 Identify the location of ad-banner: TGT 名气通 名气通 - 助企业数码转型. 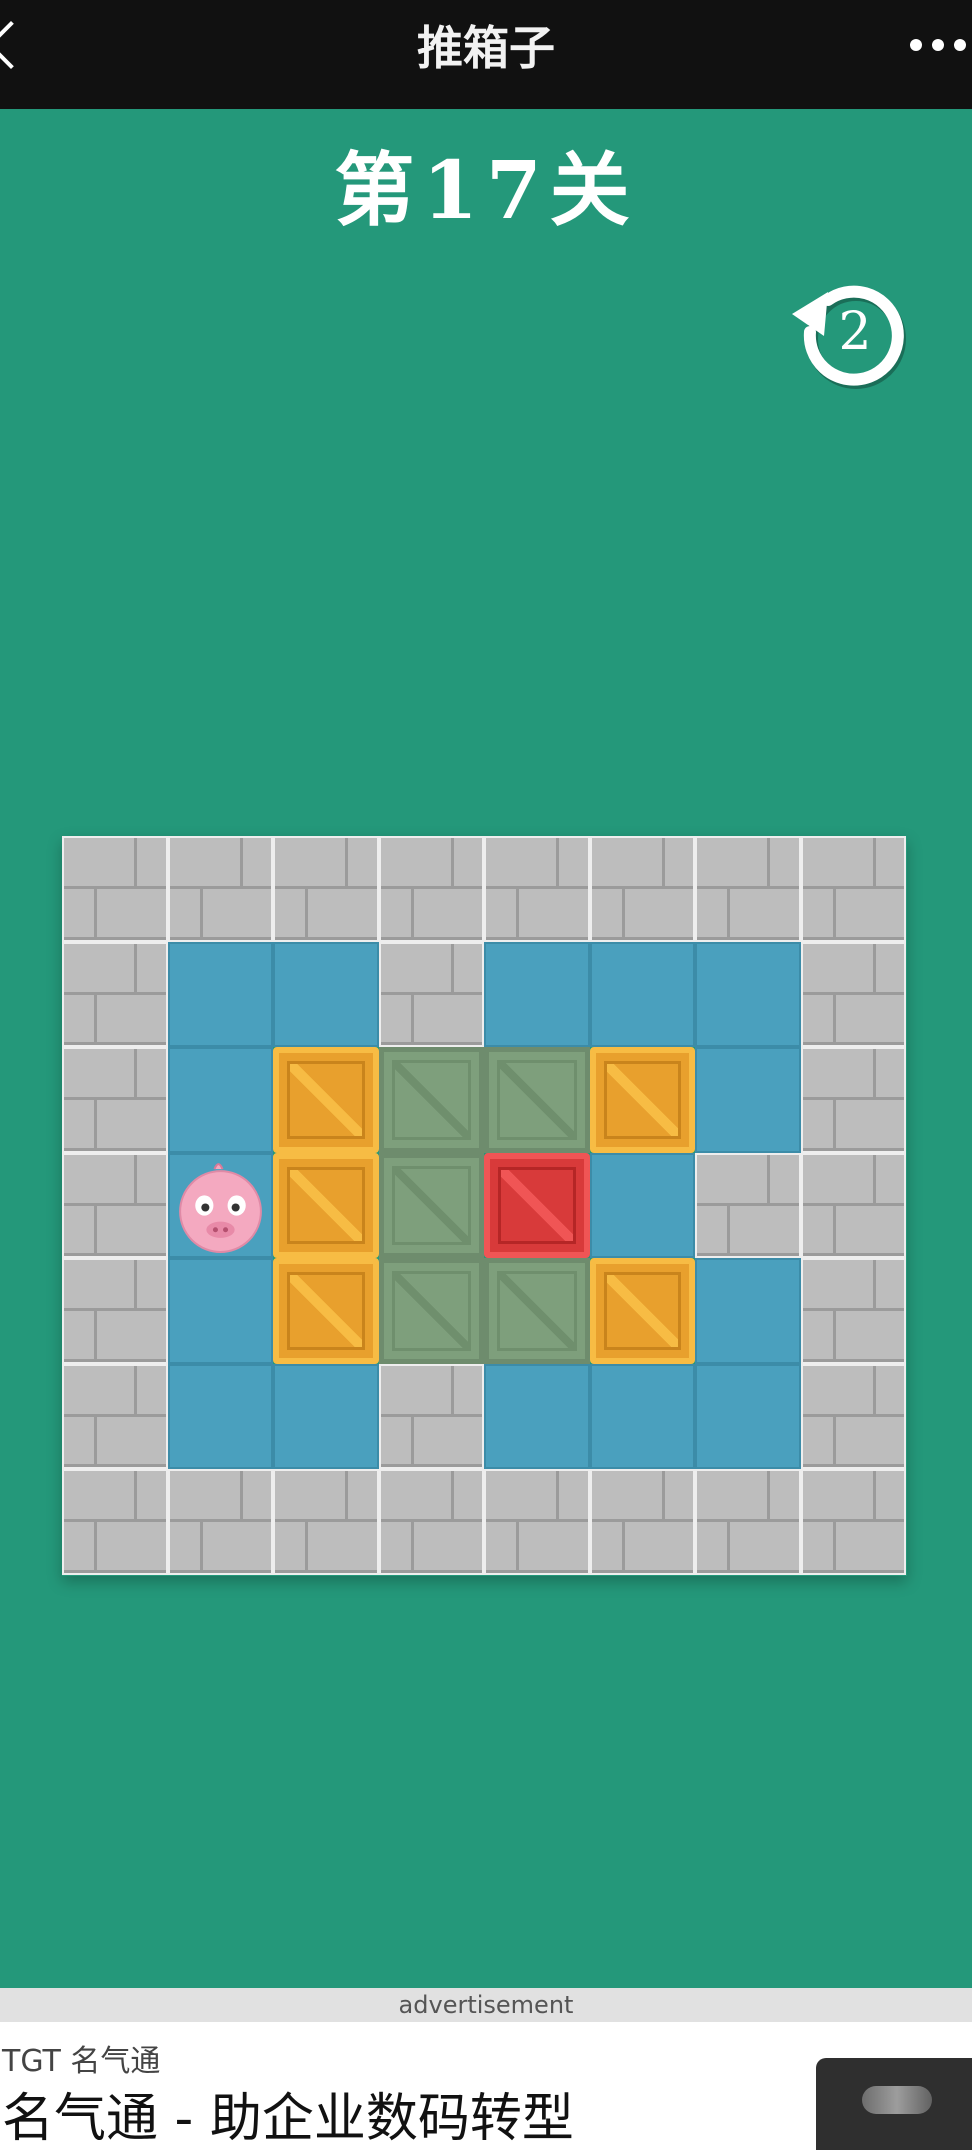
(486, 2086).